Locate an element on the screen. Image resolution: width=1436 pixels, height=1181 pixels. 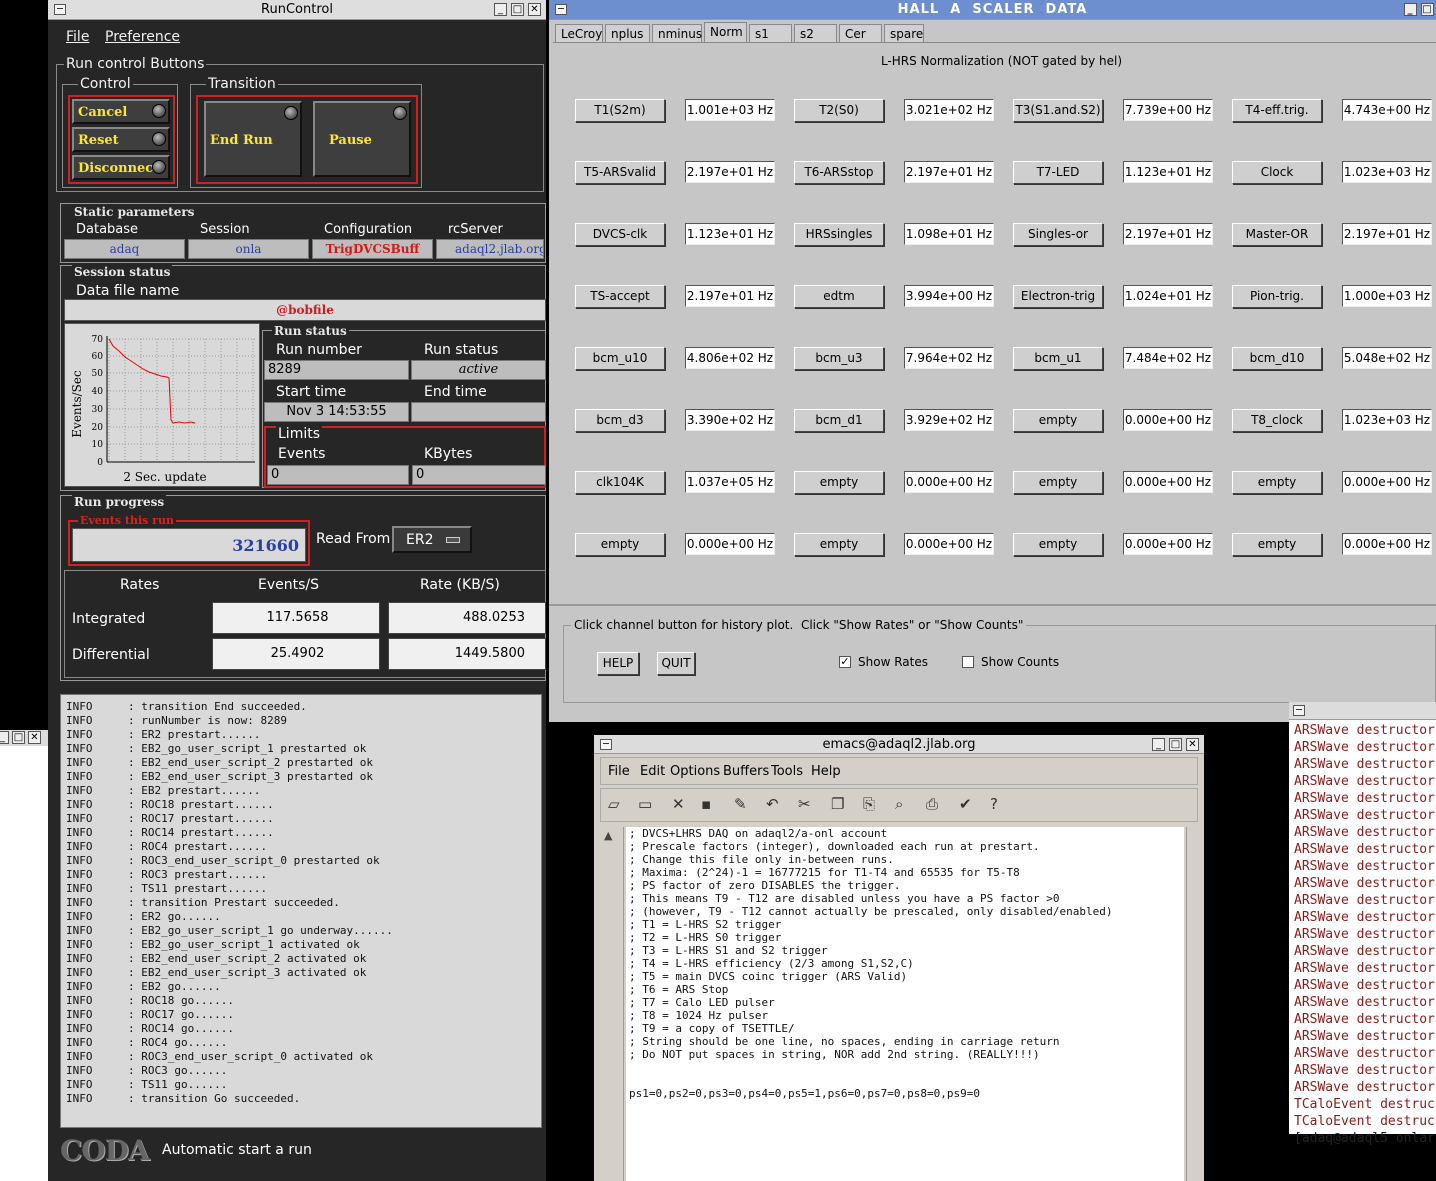
help-icon: ? is located at coordinates (994, 804).